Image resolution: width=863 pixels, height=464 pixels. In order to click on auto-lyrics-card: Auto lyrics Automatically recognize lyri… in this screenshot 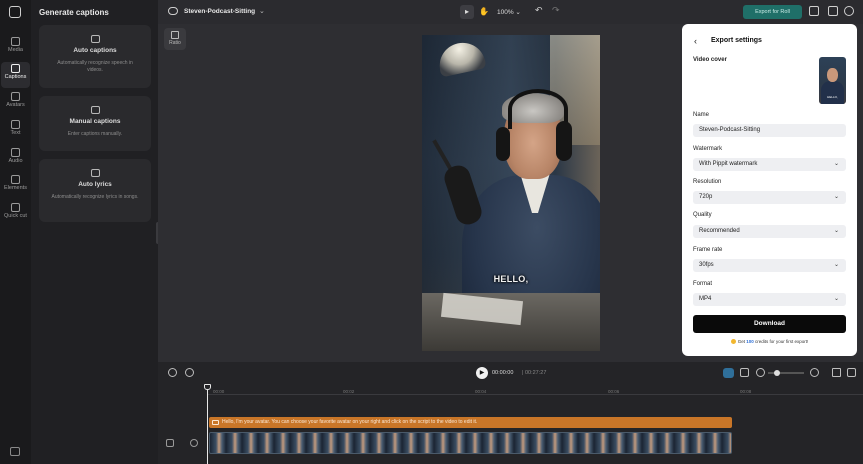, I will do `click(95, 190)`.